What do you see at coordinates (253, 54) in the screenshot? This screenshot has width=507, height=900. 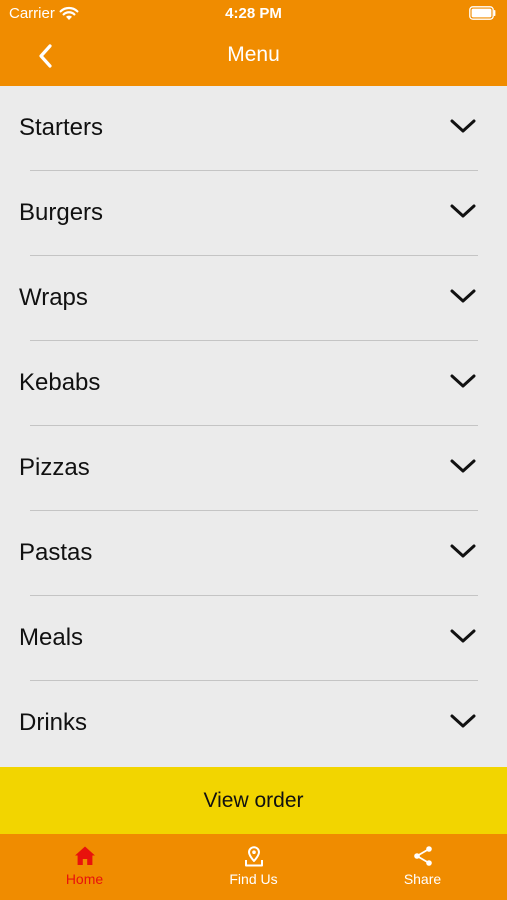 I see `page-title: Menu` at bounding box center [253, 54].